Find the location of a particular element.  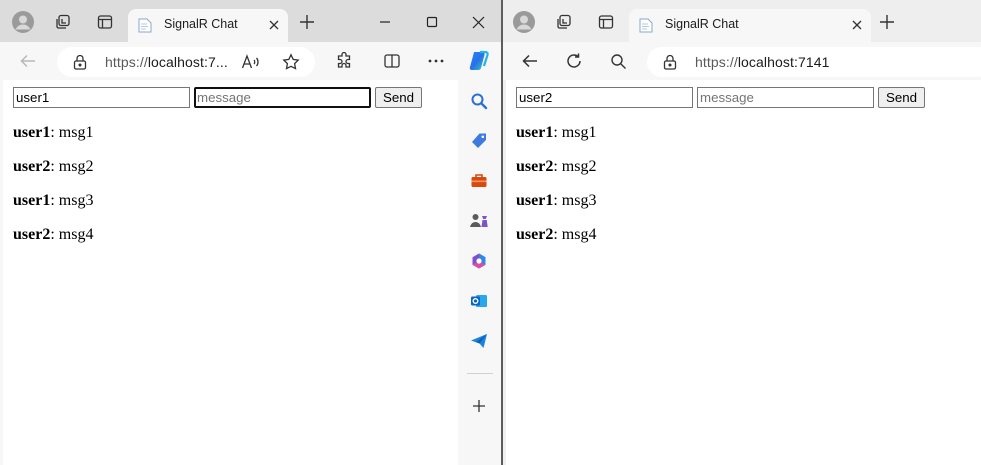

add-icon is located at coordinates (479, 406).